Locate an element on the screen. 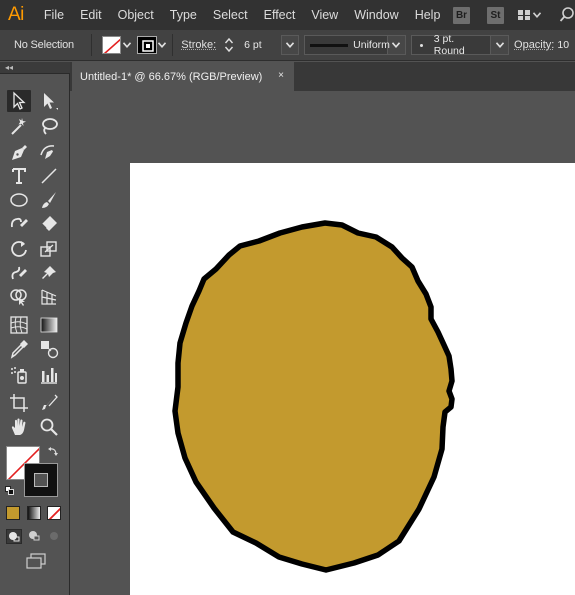 The width and height of the screenshot is (575, 595). draw-behind-button is located at coordinates (35, 536).